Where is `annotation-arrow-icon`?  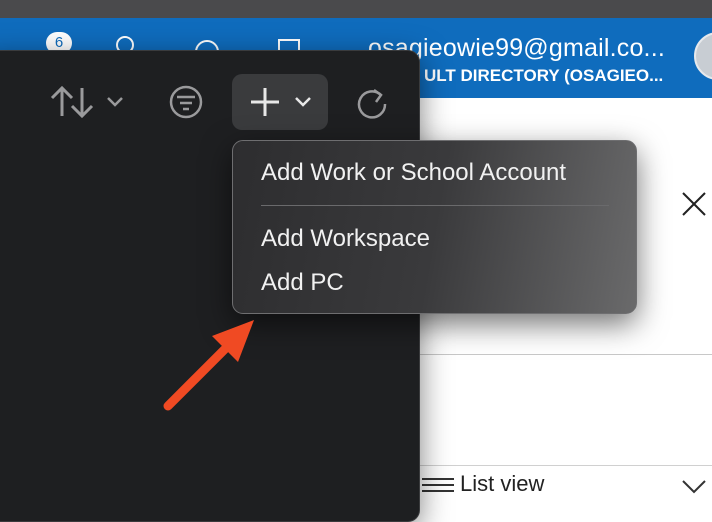
annotation-arrow-icon is located at coordinates (208, 365).